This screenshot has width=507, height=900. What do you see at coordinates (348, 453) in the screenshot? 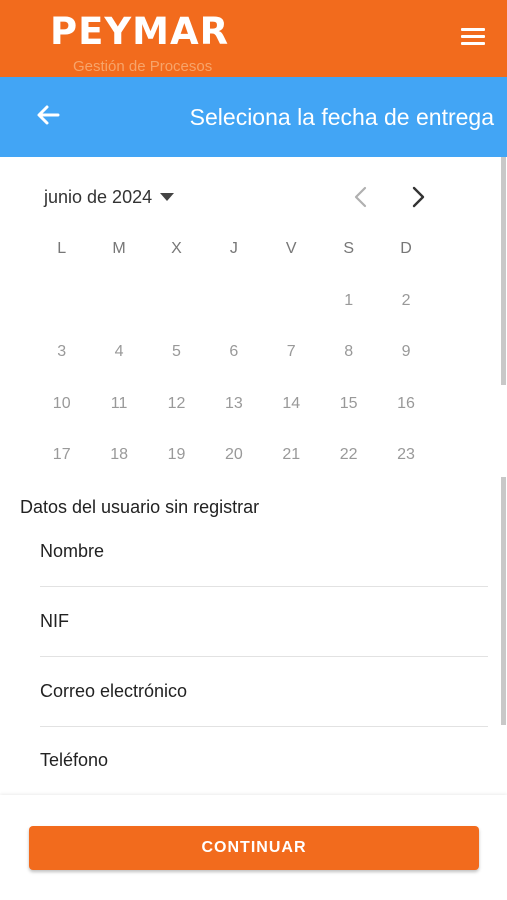
I see `calendar-day: 22` at bounding box center [348, 453].